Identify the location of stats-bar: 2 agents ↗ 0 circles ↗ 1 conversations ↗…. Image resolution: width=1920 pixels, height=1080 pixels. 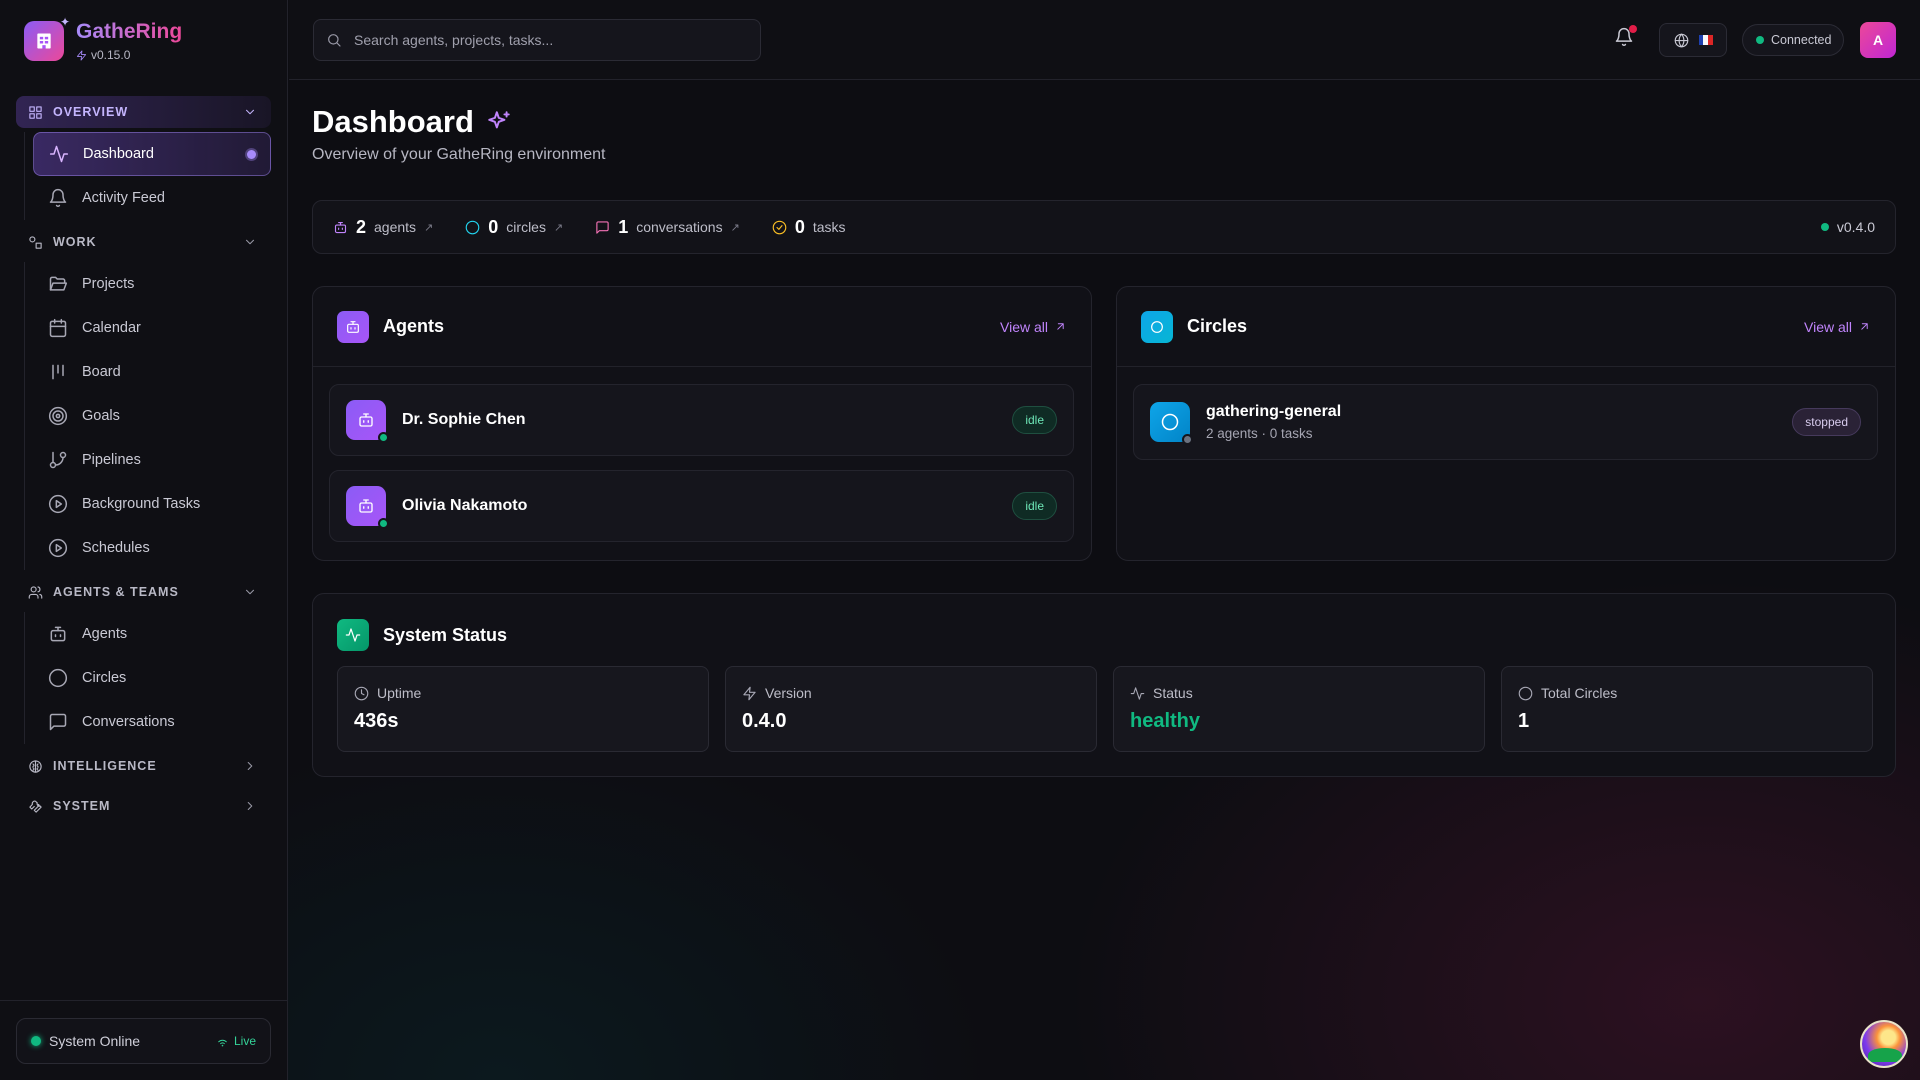
(1104, 227).